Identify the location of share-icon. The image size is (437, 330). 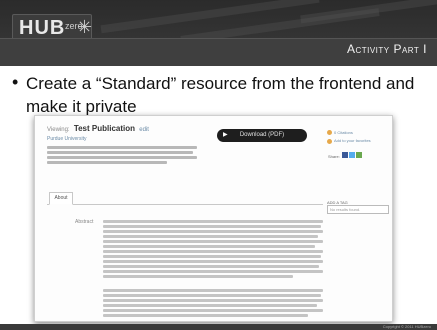
(358, 154).